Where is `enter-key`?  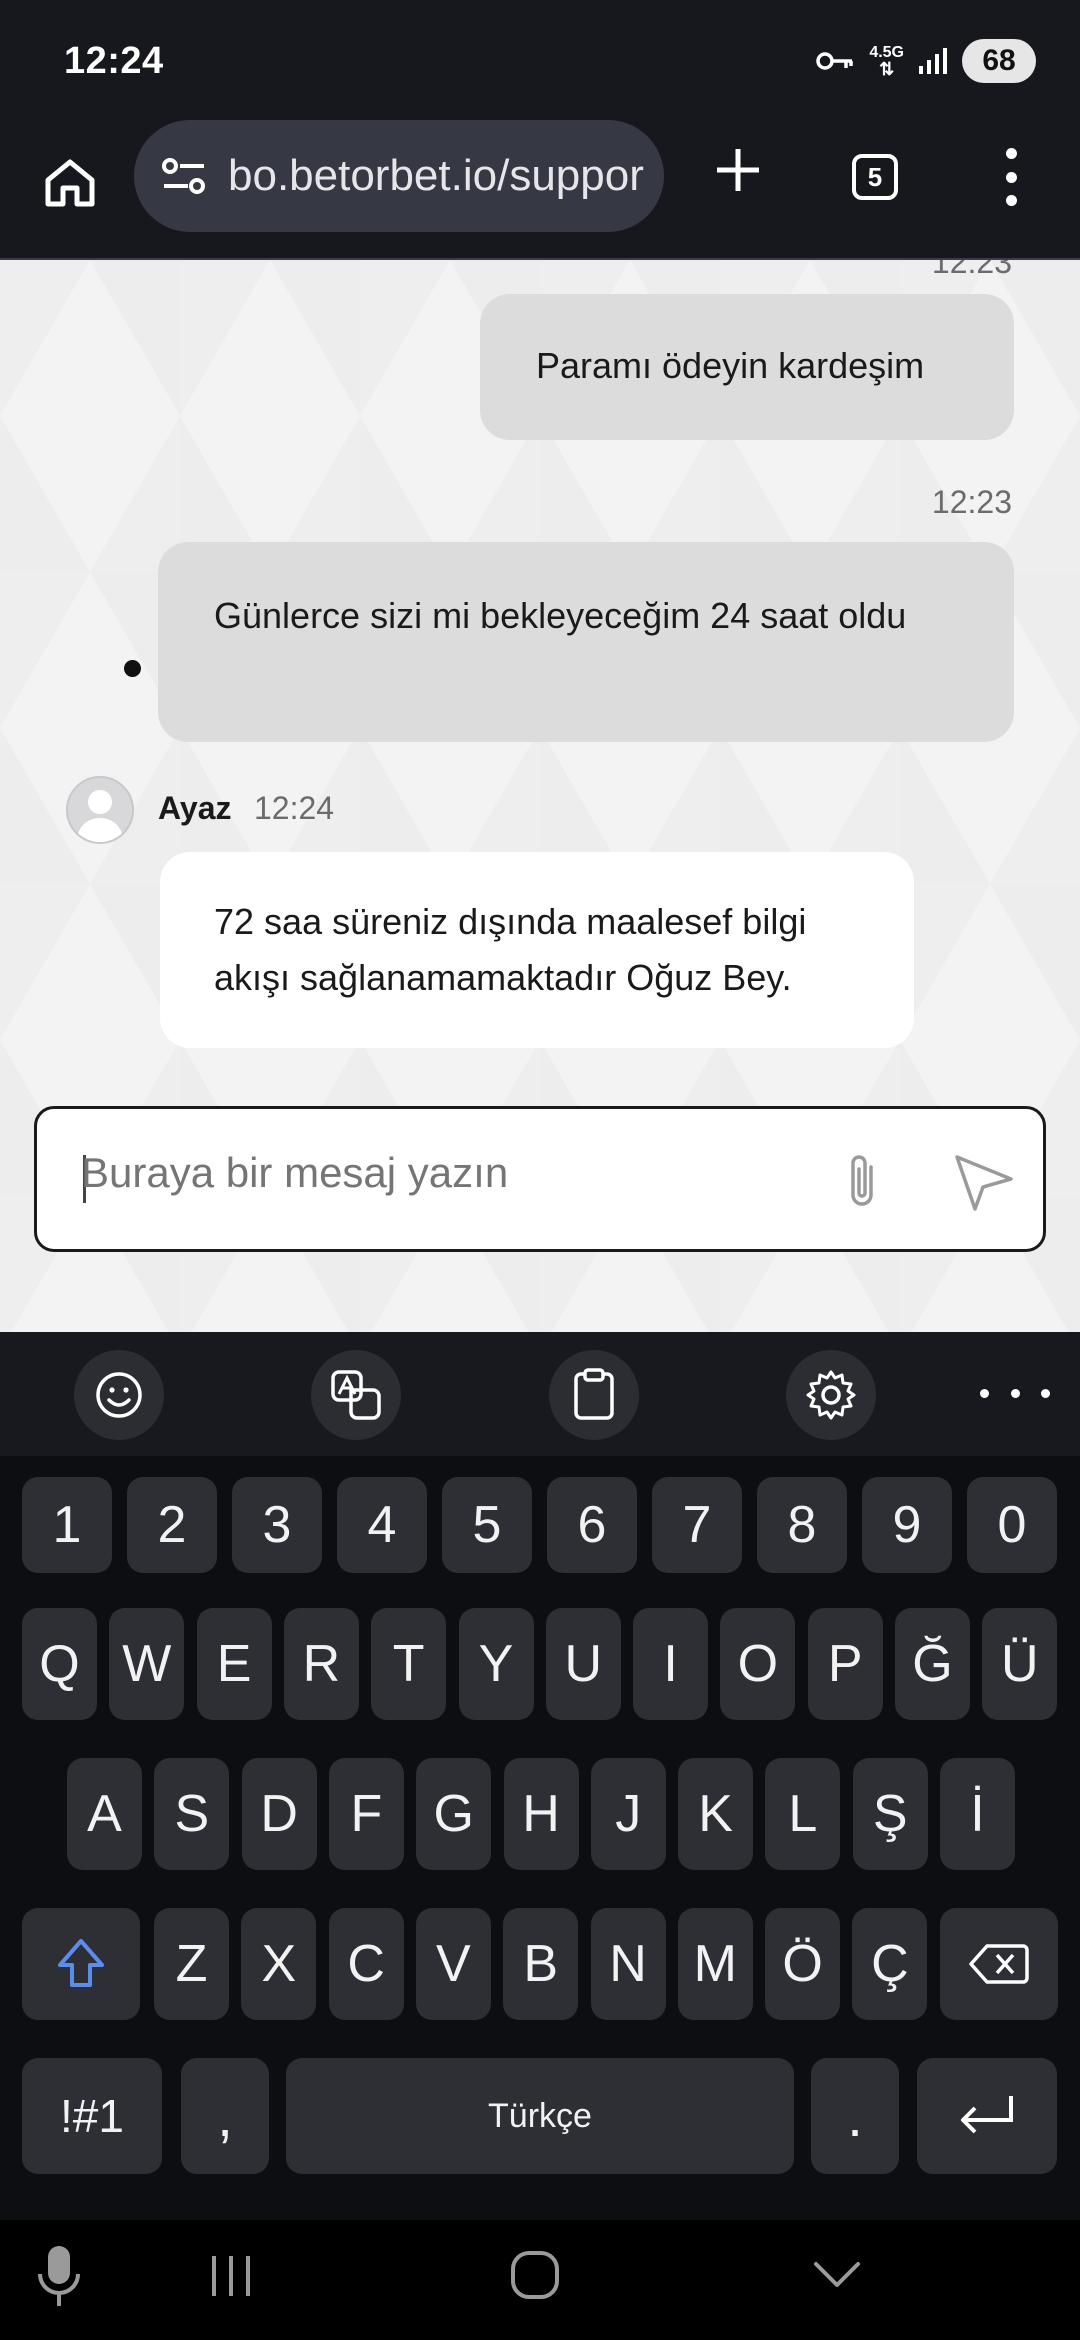
enter-key is located at coordinates (987, 2116).